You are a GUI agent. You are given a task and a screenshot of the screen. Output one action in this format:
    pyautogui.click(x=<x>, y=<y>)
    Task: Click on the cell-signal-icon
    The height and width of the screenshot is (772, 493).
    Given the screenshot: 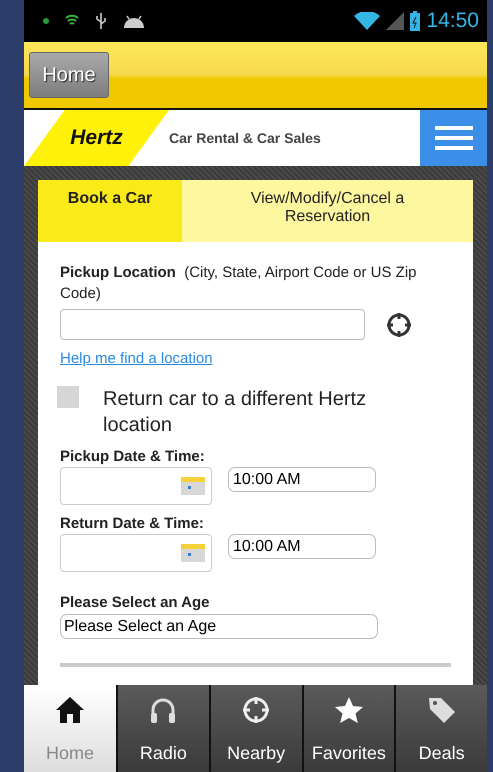 What is the action you would take?
    pyautogui.click(x=395, y=21)
    